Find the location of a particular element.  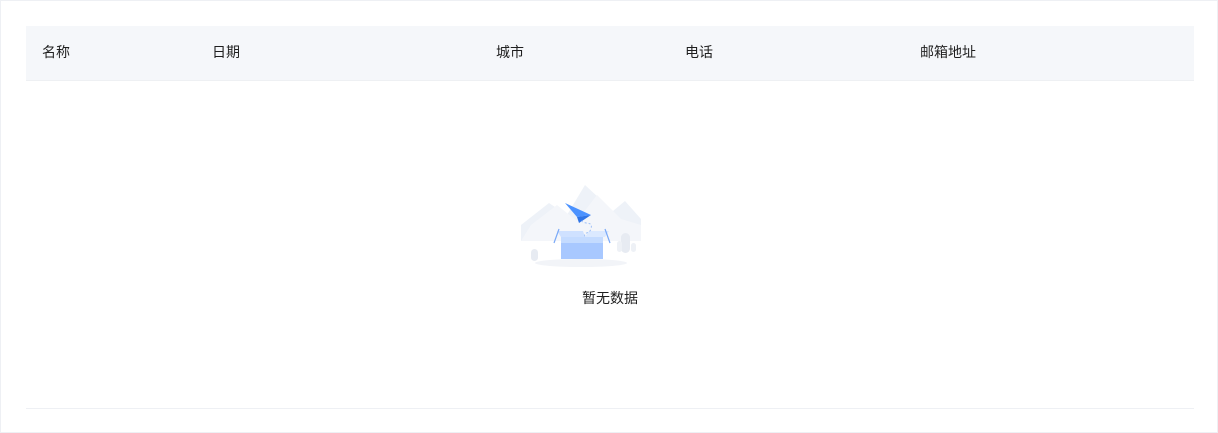

table-bottom-divider is located at coordinates (610, 408).